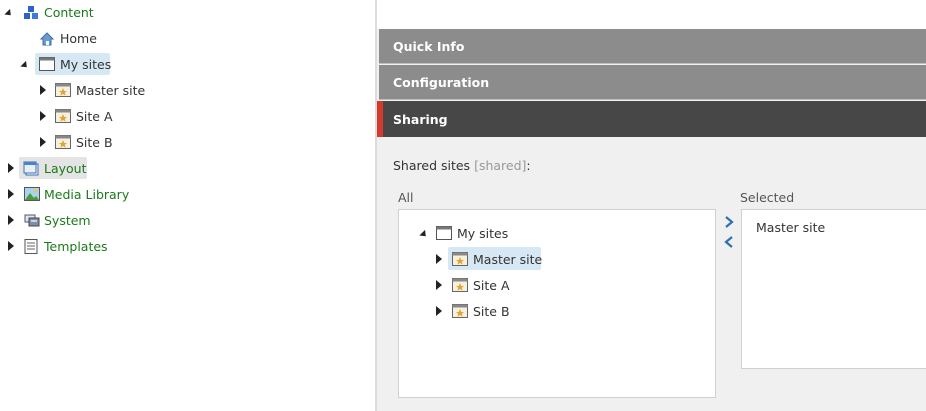 The width and height of the screenshot is (926, 411). Describe the element at coordinates (47, 39) in the screenshot. I see `home-icon` at that location.